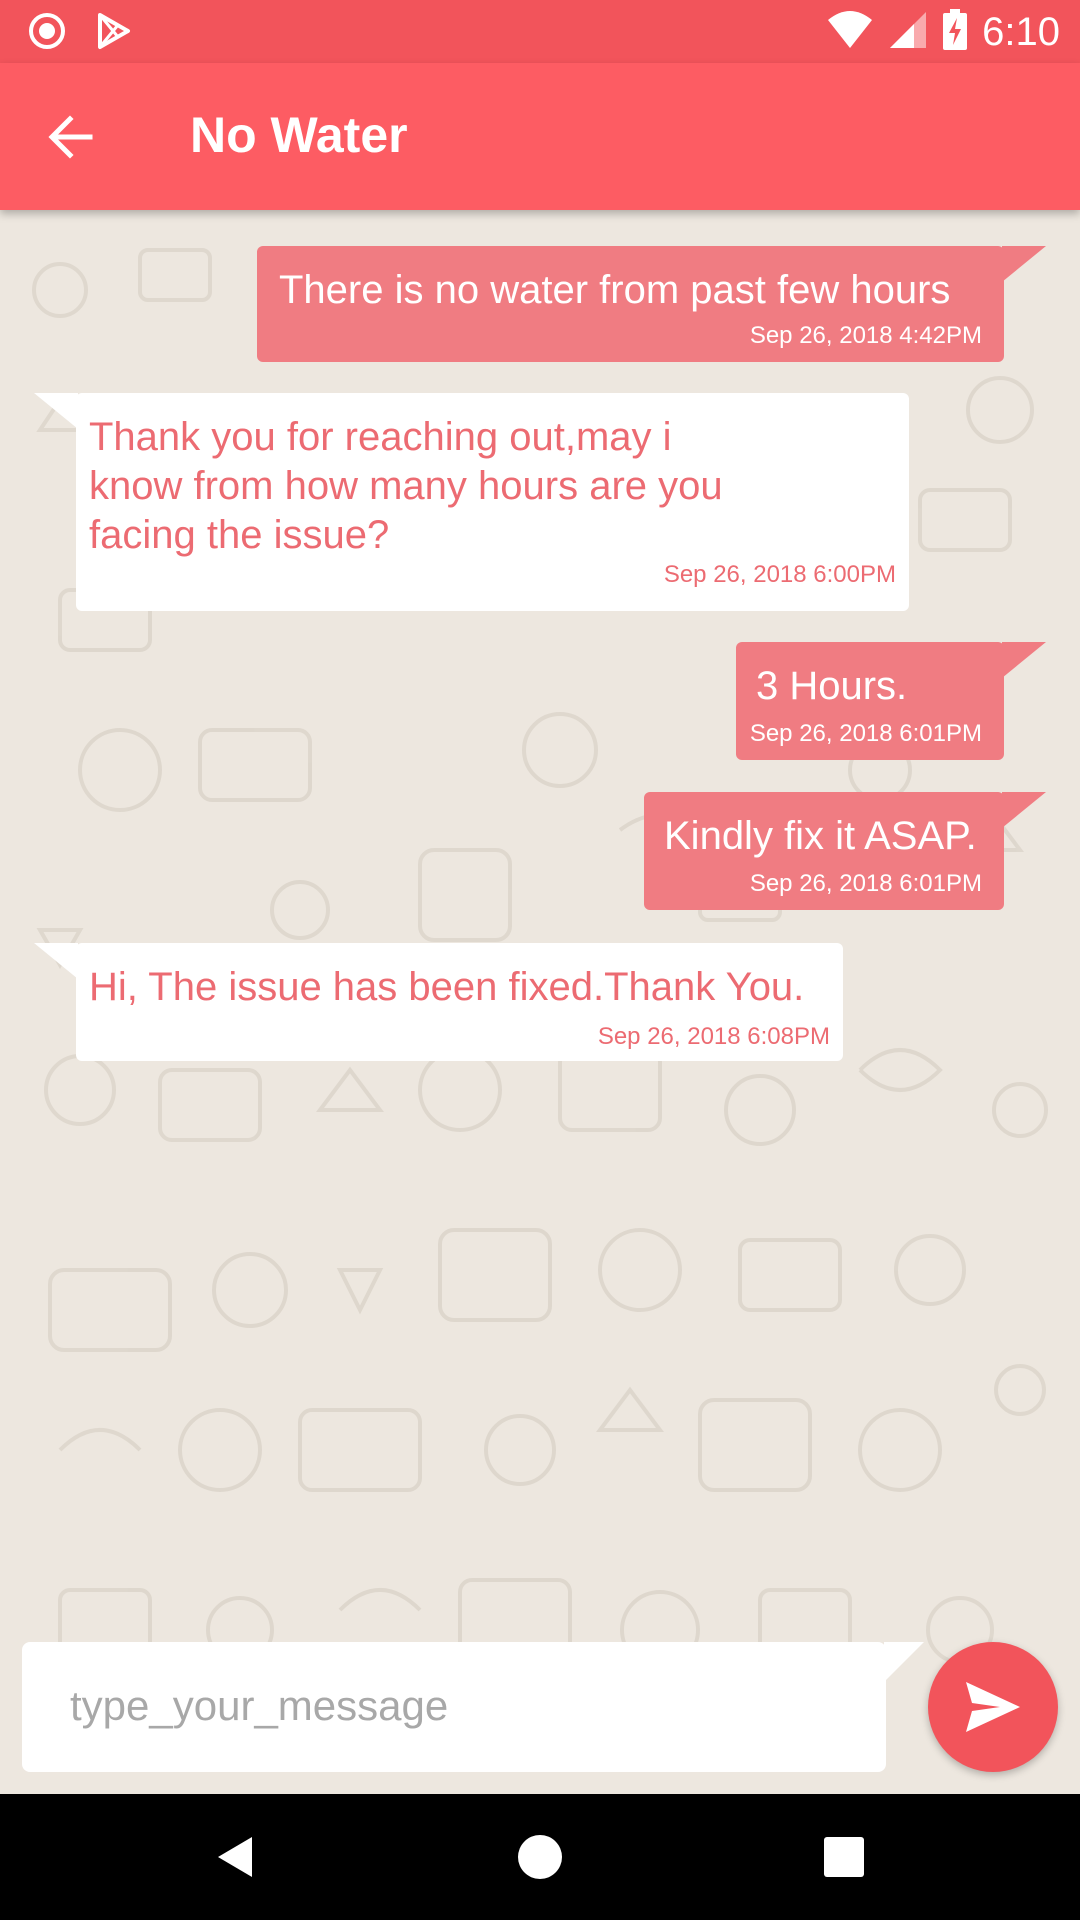 The width and height of the screenshot is (1080, 1920). What do you see at coordinates (850, 32) in the screenshot?
I see `wifi-icon` at bounding box center [850, 32].